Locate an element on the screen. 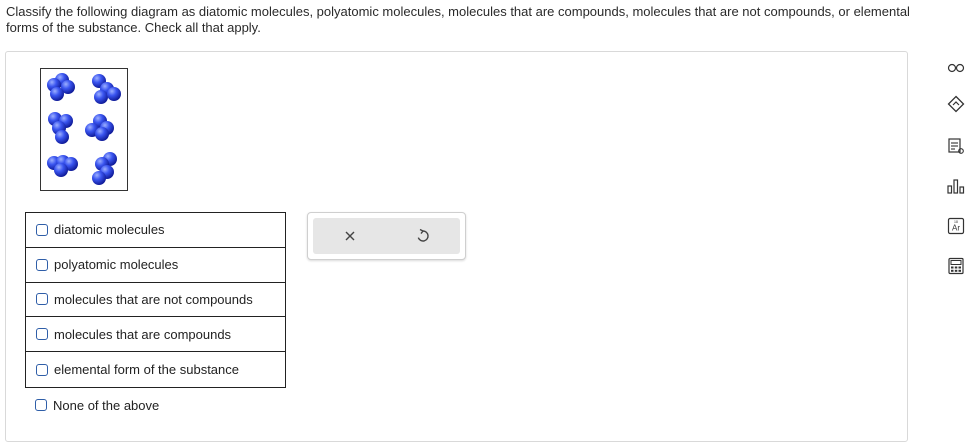 The width and height of the screenshot is (970, 446). option-label: None of the above is located at coordinates (106, 405).